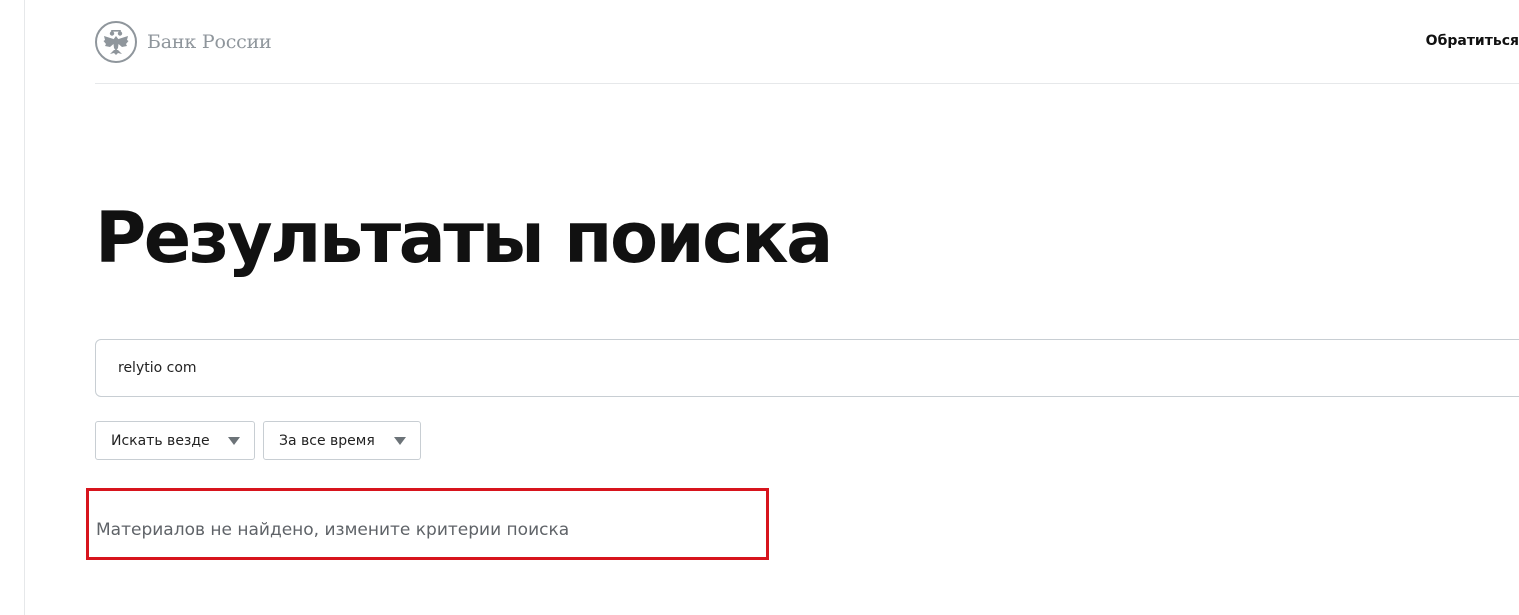 The width and height of the screenshot is (1519, 615). What do you see at coordinates (1472, 41) in the screenshot?
I see `contact-link: Обратиться` at bounding box center [1472, 41].